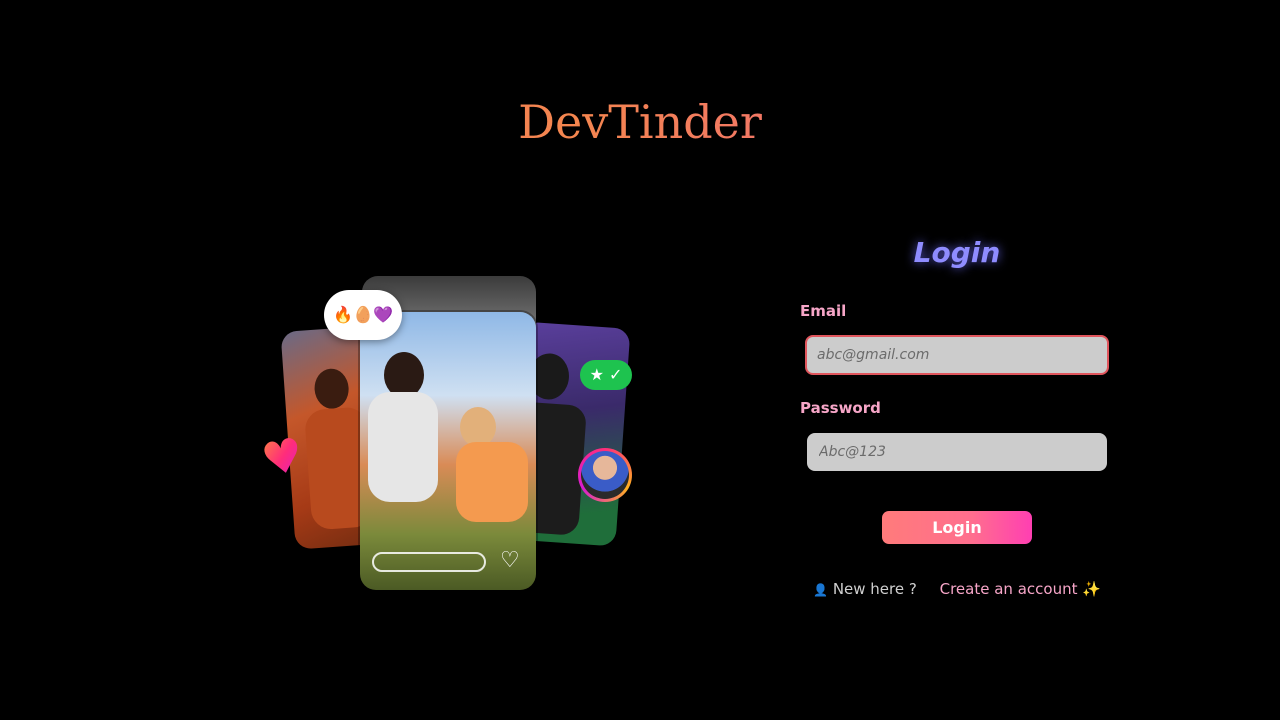  Describe the element at coordinates (874, 589) in the screenshot. I see `new-here-text: New here ?` at that location.